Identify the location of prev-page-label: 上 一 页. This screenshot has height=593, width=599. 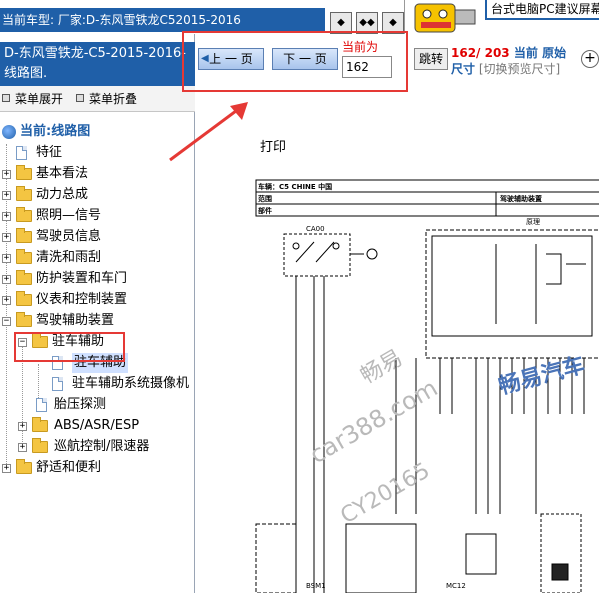
(231, 59).